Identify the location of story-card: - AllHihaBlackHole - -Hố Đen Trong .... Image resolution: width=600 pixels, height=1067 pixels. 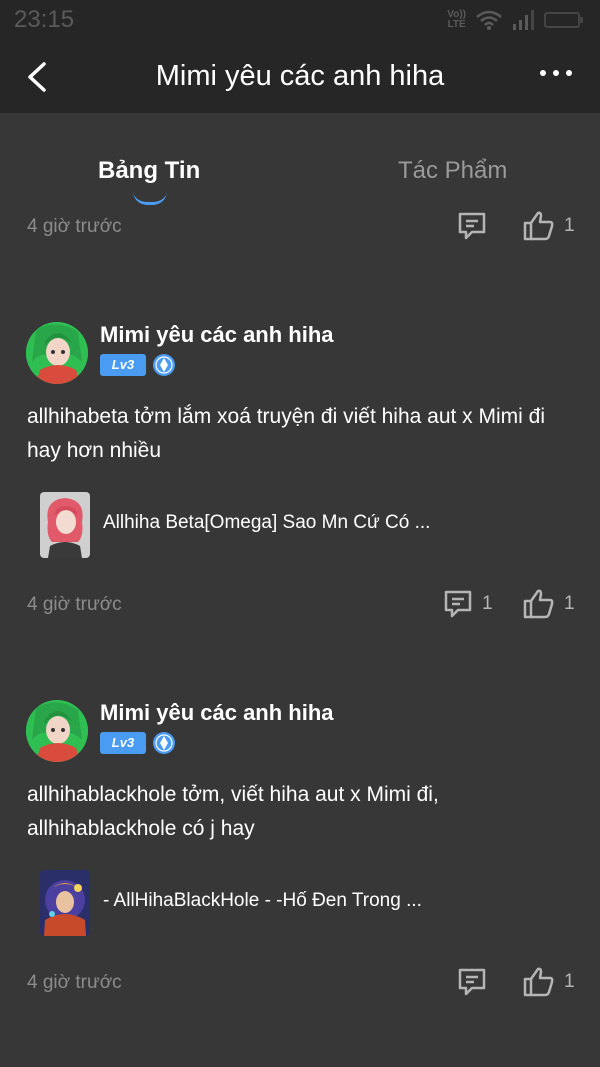
(310, 903).